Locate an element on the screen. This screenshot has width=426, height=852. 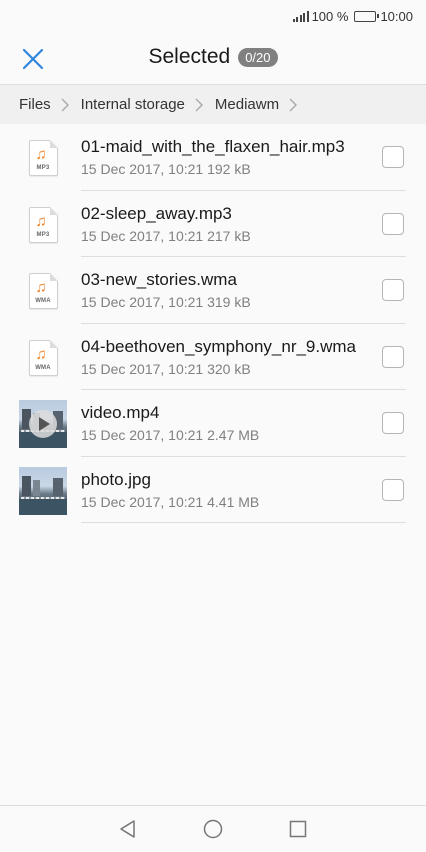
battery-percent: 100 % is located at coordinates (330, 16).